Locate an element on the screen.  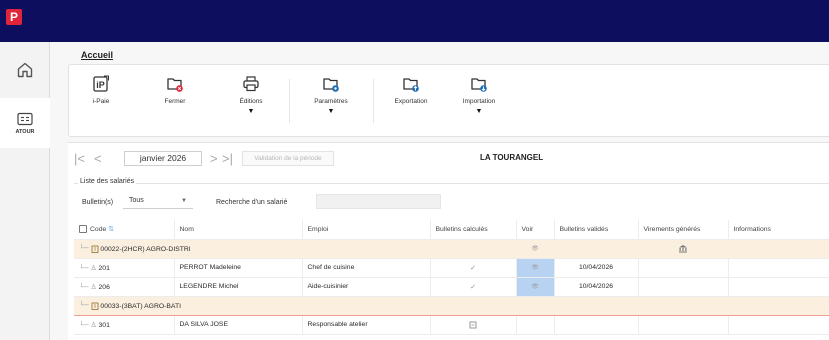
prev-period-button: < is located at coordinates (98, 159).